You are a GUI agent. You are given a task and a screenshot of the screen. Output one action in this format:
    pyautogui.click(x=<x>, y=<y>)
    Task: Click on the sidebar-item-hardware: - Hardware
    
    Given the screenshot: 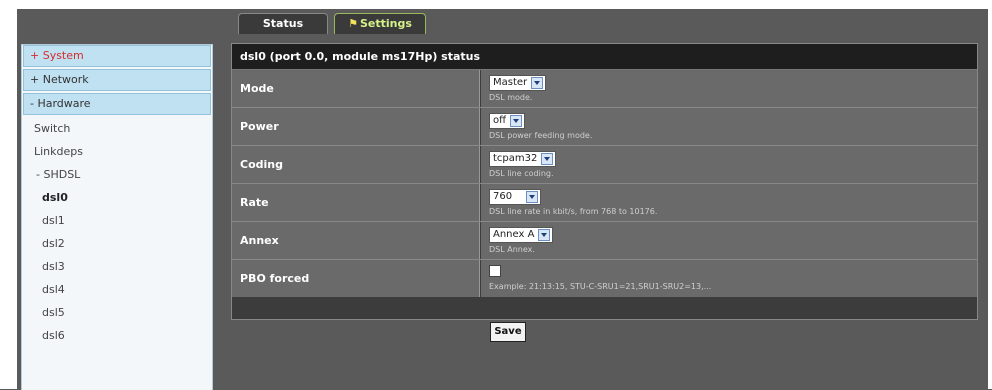 What is the action you would take?
    pyautogui.click(x=117, y=104)
    